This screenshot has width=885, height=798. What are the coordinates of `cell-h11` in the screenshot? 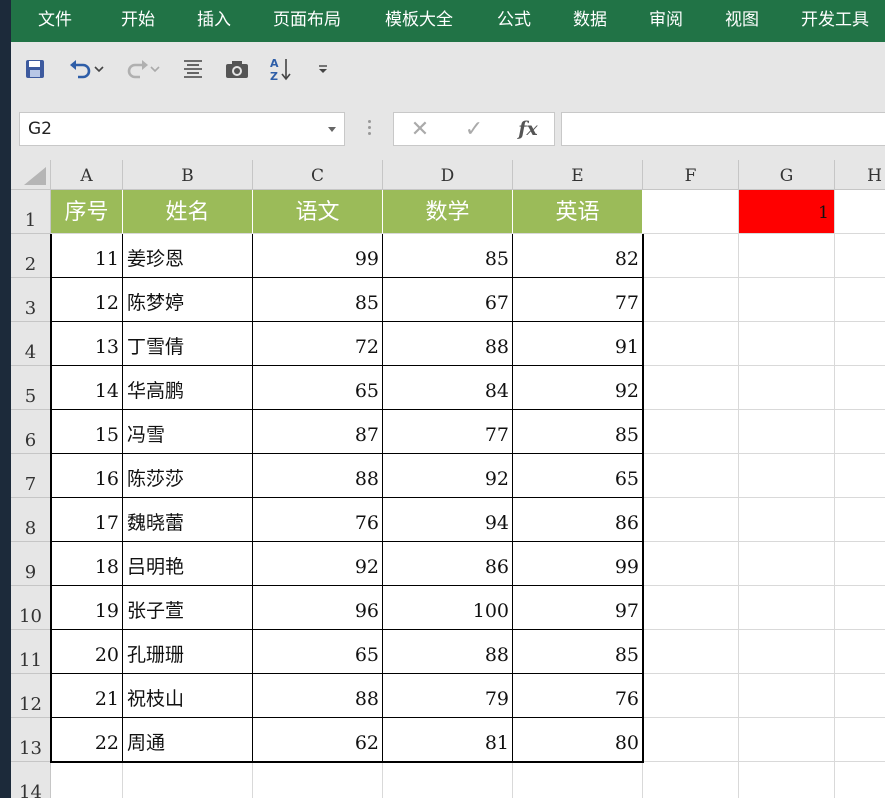 It's located at (860, 652).